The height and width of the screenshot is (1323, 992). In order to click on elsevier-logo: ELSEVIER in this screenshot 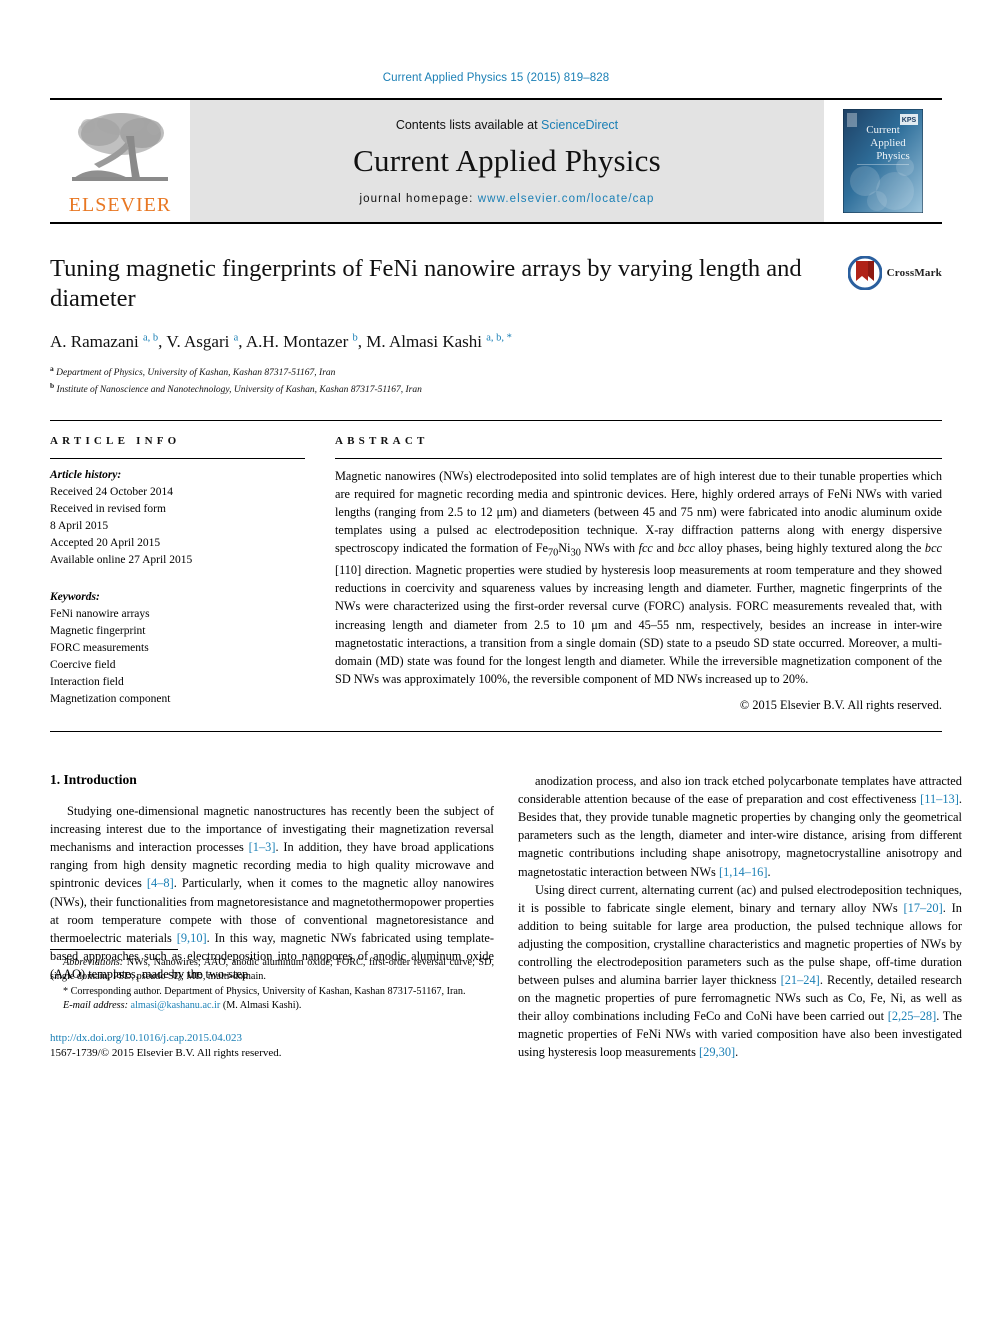, I will do `click(120, 161)`.